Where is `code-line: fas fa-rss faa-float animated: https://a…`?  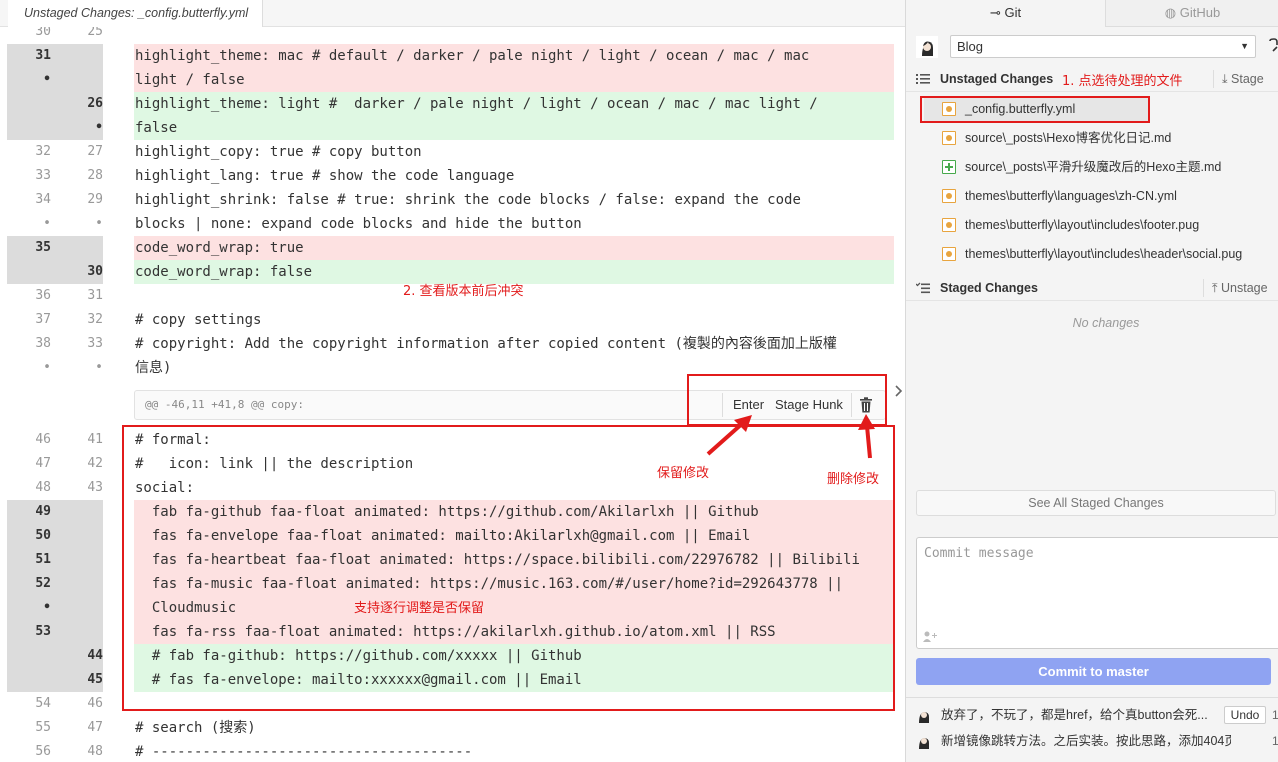
code-line: fas fa-rss faa-float animated: https://a… is located at coordinates (514, 632).